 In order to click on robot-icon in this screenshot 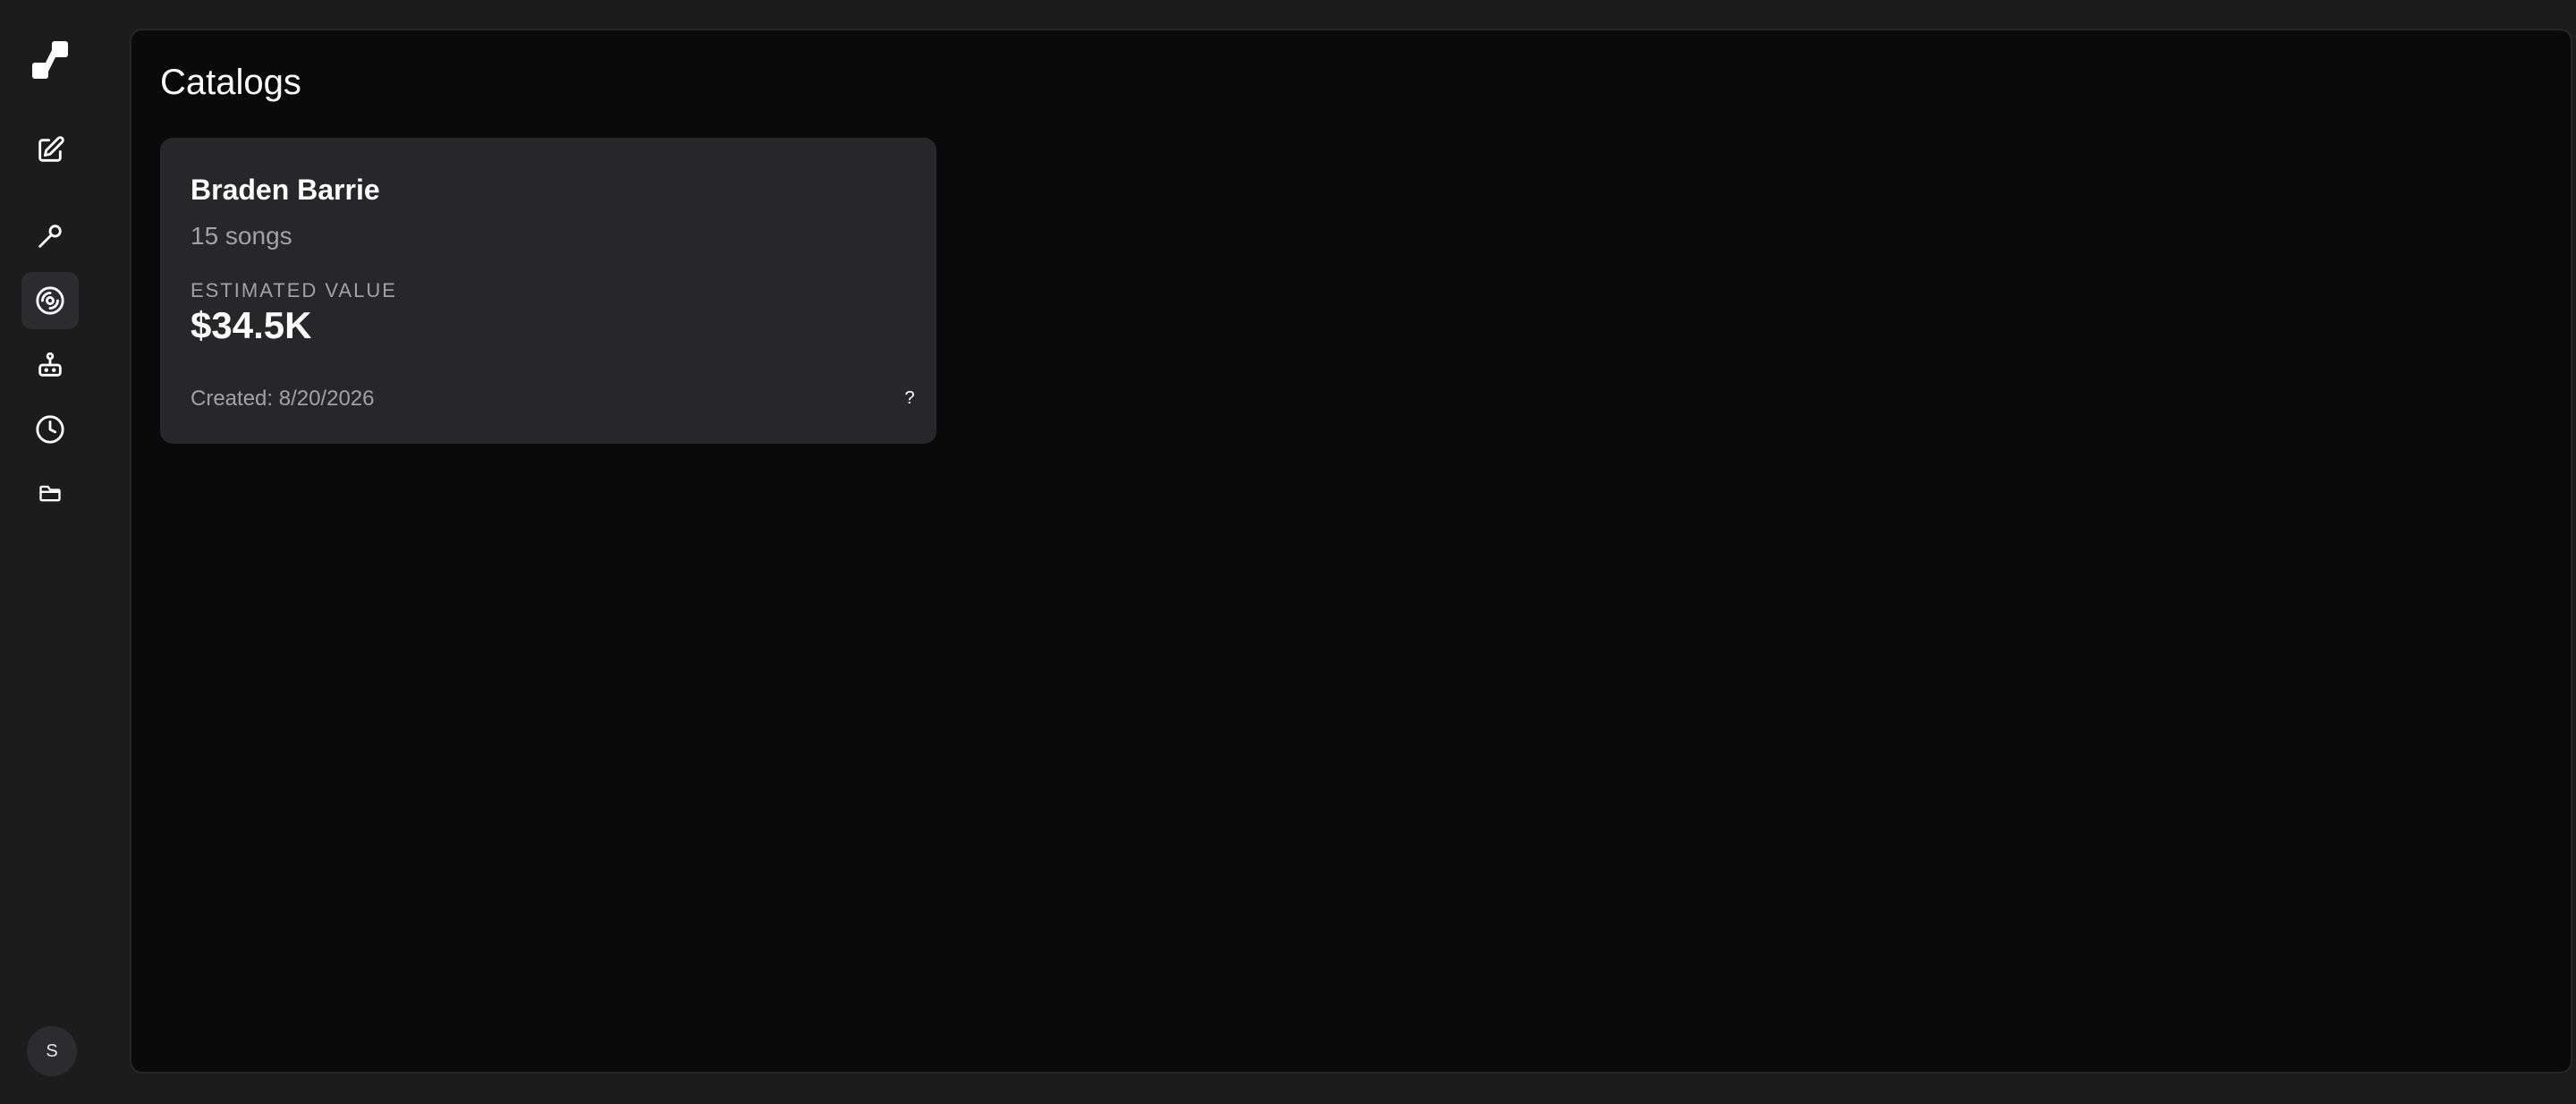, I will do `click(50, 364)`.